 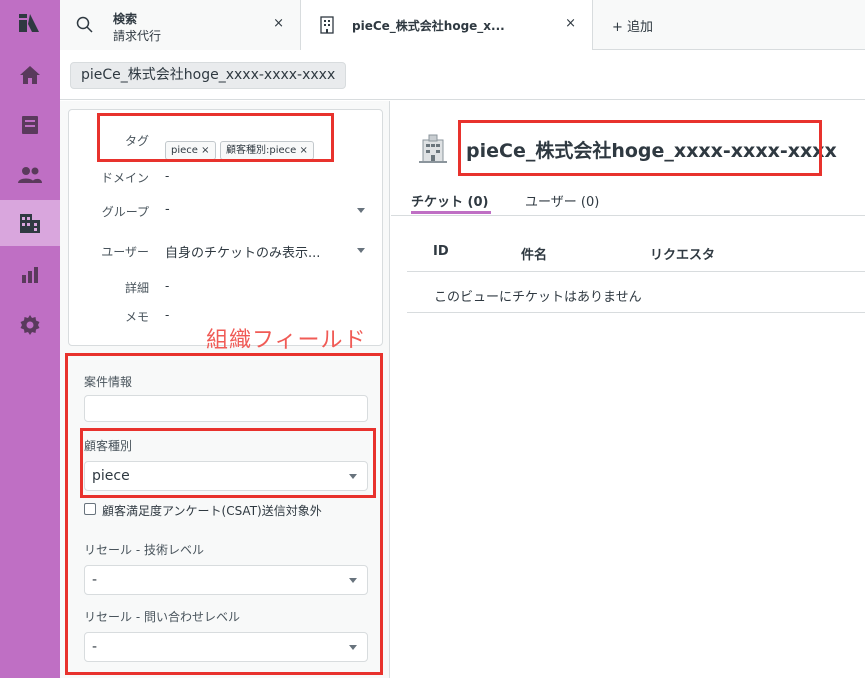 What do you see at coordinates (167, 209) in the screenshot?
I see `group-value: -` at bounding box center [167, 209].